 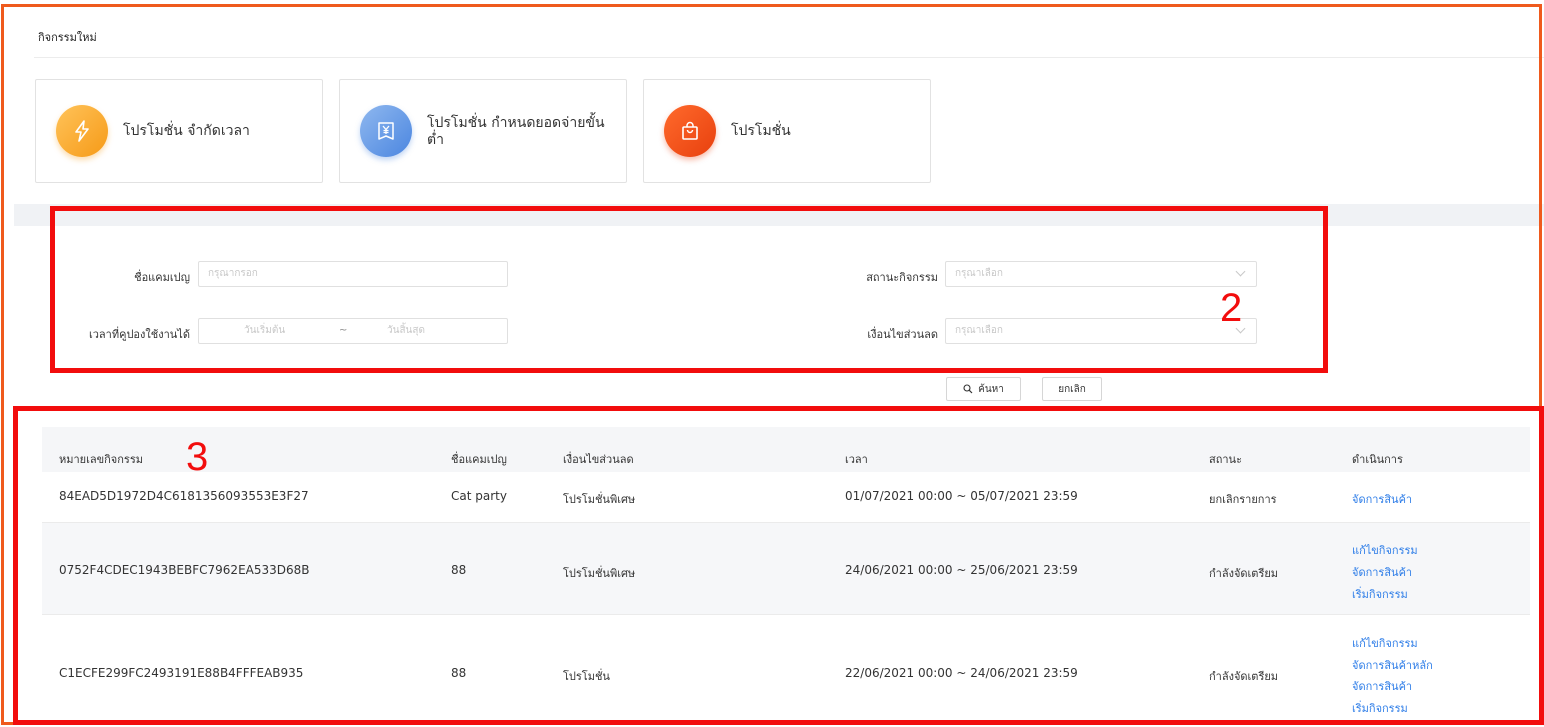 I want to click on annotation-number-3: 3, so click(x=197, y=457).